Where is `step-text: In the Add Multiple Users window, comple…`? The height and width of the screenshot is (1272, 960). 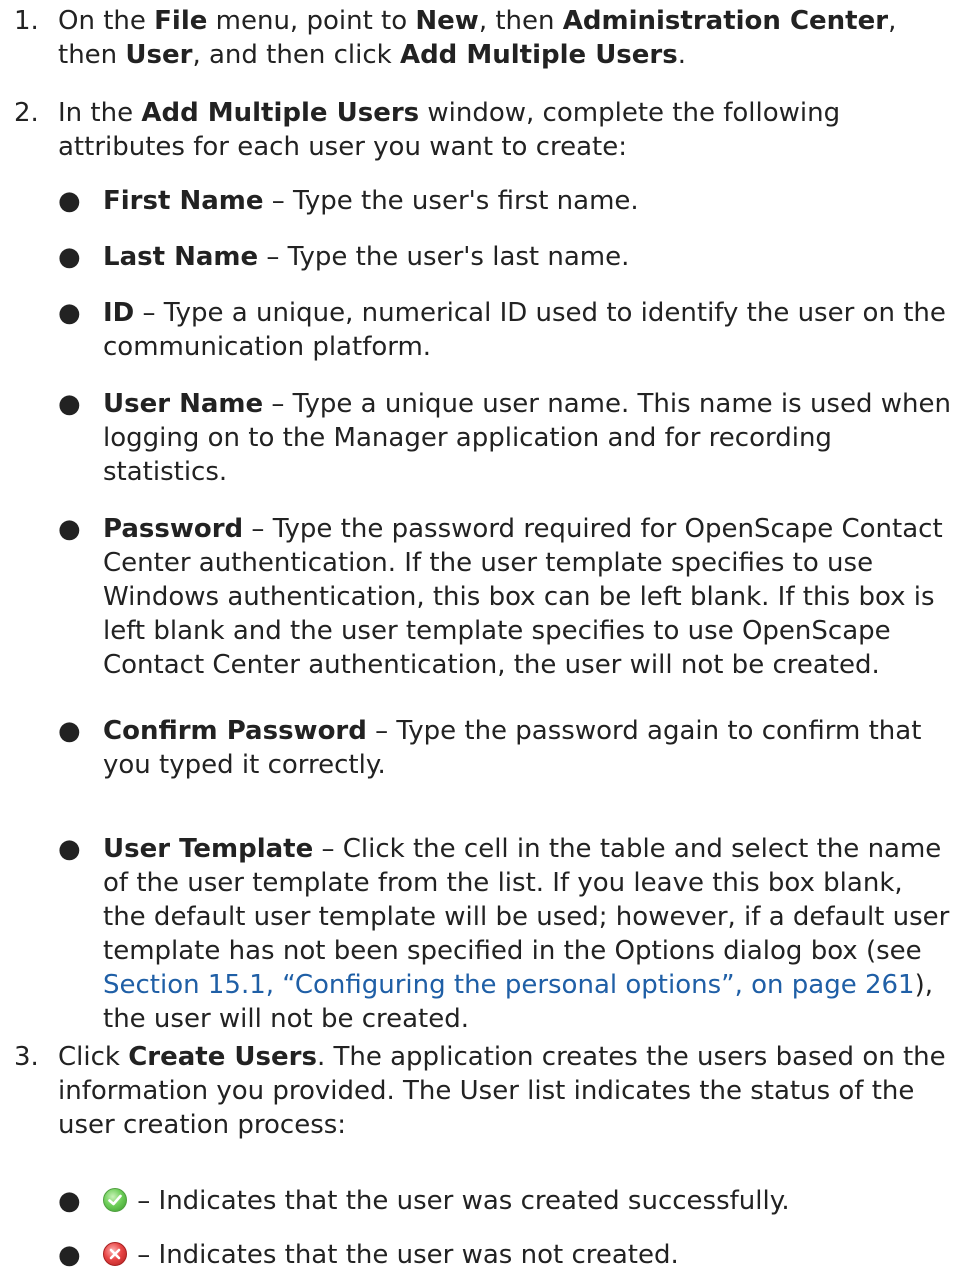
step-text: In the Add Multiple Users window, comple… is located at coordinates (449, 130).